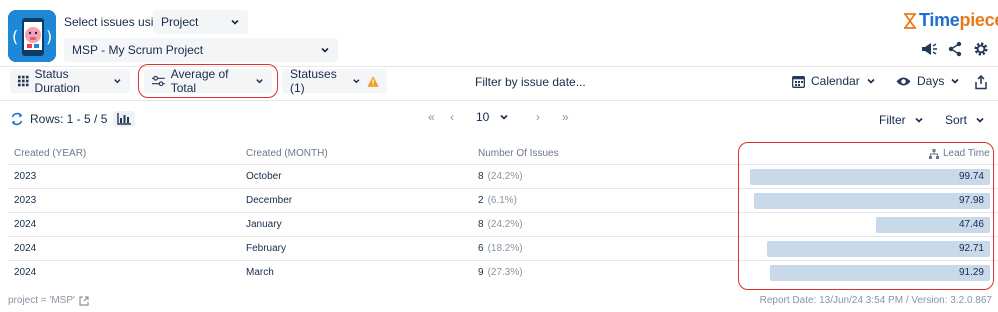 Image resolution: width=998 pixels, height=312 pixels. I want to click on divider, so click(499, 100).